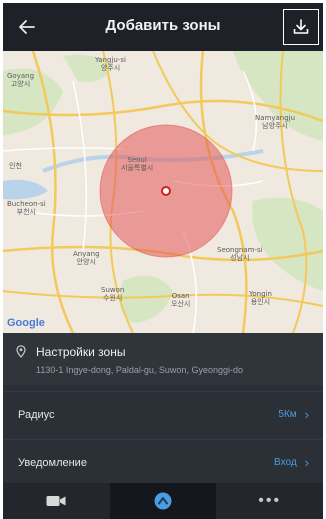 The height and width of the screenshot is (519, 326). I want to click on map-label-yangju: Yangju-si 양주시, so click(110, 64).